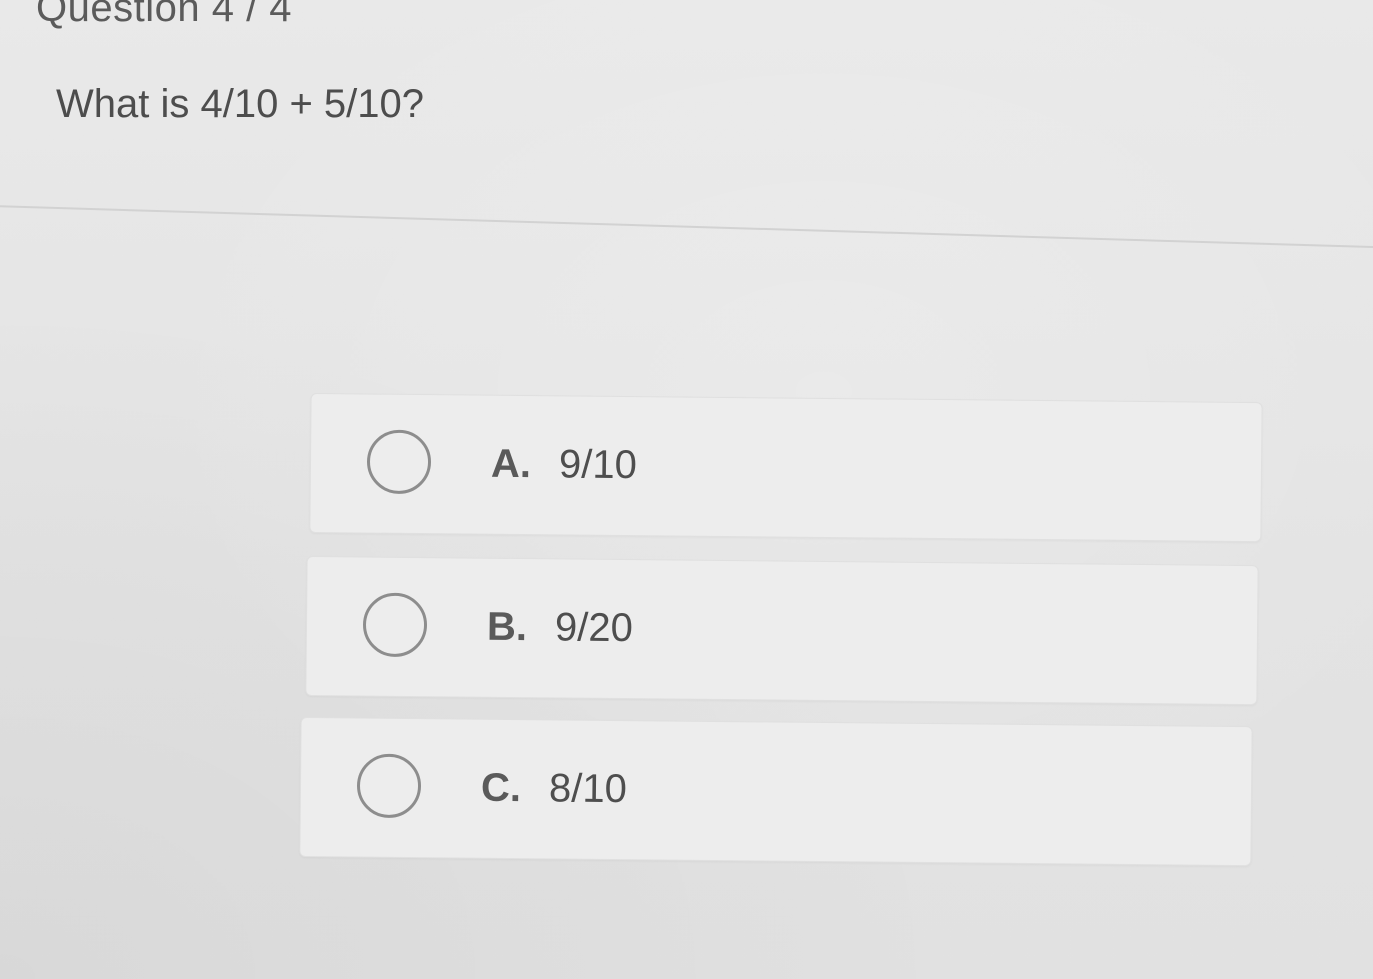 This screenshot has width=1373, height=979. I want to click on answer-option-c: C. 8/10, so click(776, 792).